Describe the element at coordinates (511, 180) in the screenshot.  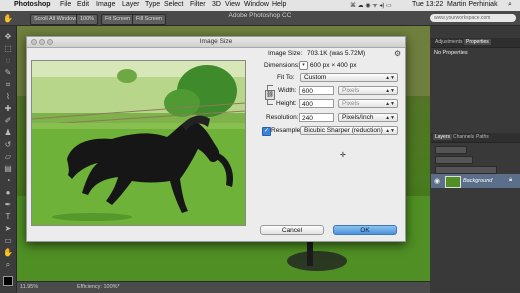
I see `lock-icon: 🔒︎` at that location.